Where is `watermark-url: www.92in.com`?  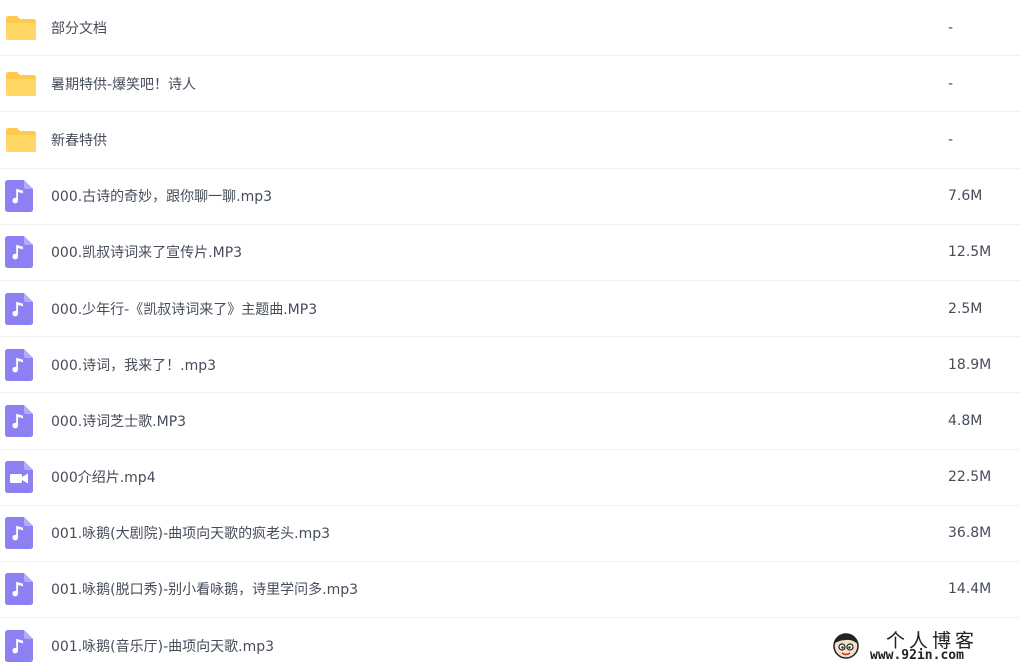
watermark-url: www.92in.com is located at coordinates (917, 655).